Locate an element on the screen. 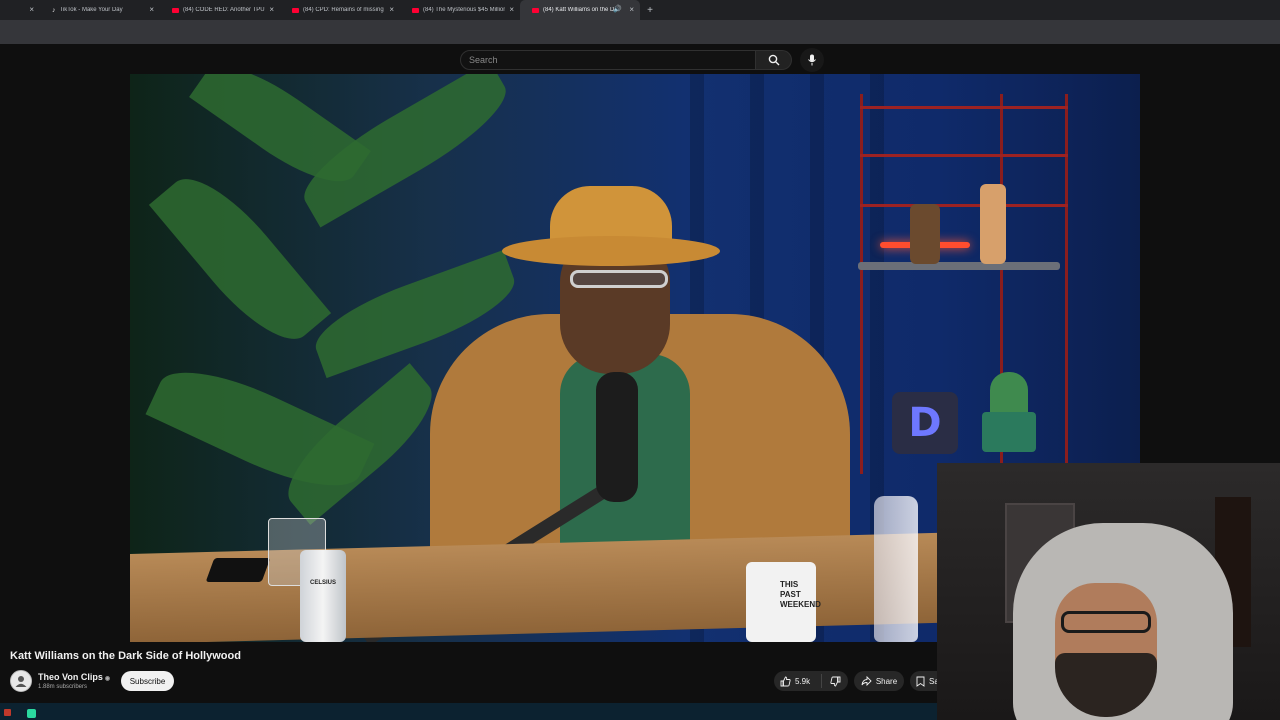 The height and width of the screenshot is (720, 1280). avatar-icon is located at coordinates (21, 681).